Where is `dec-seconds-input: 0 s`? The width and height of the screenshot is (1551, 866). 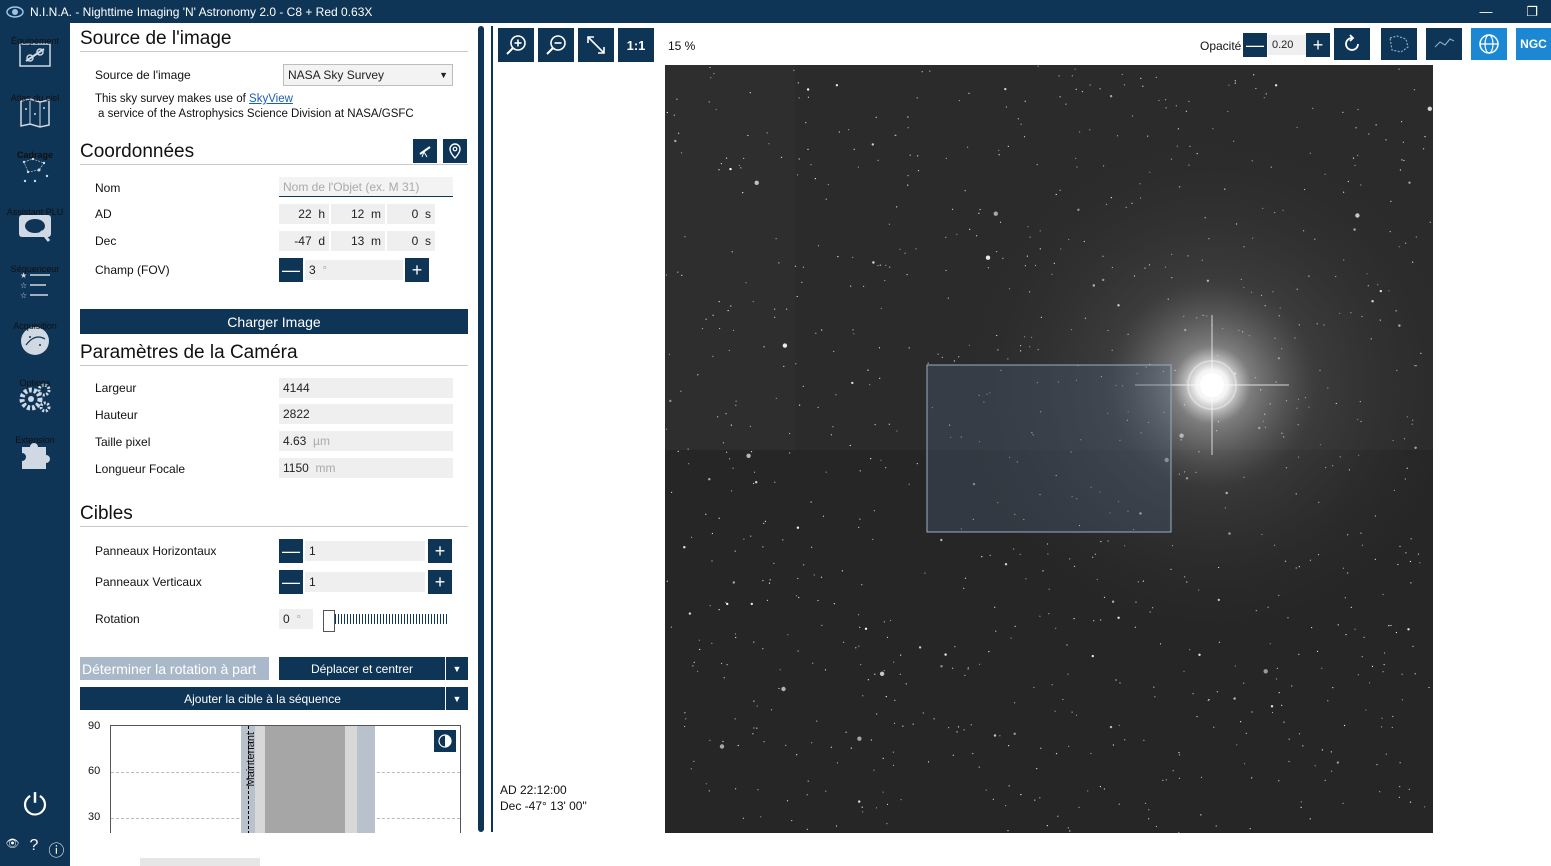 dec-seconds-input: 0 s is located at coordinates (411, 241).